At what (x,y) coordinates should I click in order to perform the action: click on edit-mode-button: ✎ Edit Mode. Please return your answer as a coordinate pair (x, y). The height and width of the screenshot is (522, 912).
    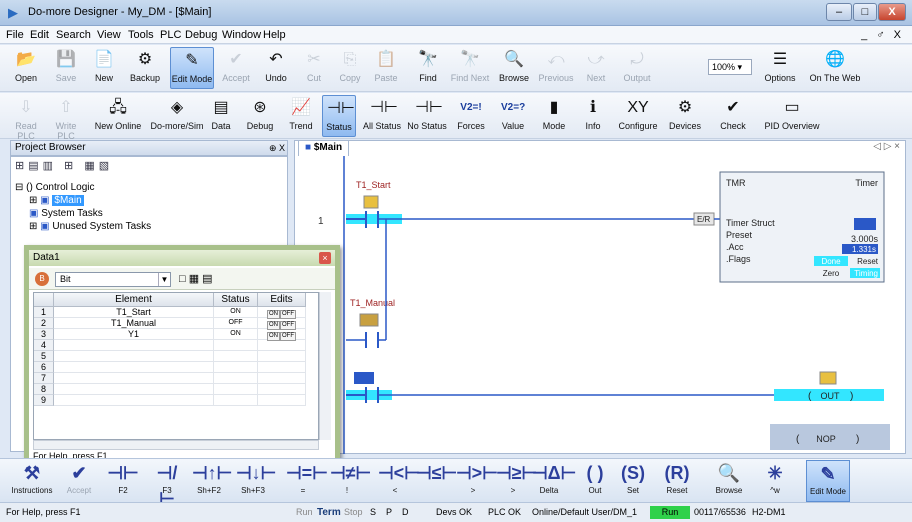
    Looking at the image, I should click on (192, 68).